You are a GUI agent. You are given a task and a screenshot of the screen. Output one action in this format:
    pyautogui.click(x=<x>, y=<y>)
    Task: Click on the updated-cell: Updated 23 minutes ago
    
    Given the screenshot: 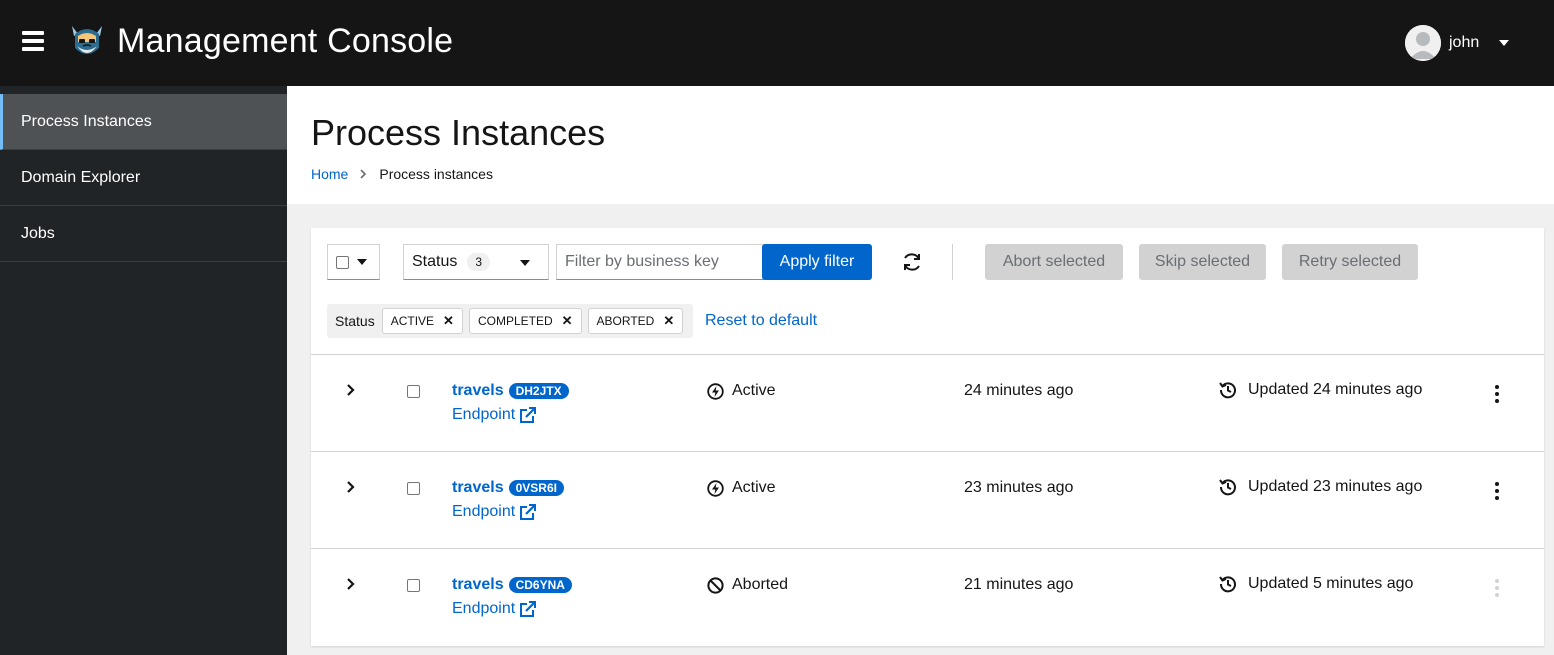 What is the action you would take?
    pyautogui.click(x=1320, y=487)
    